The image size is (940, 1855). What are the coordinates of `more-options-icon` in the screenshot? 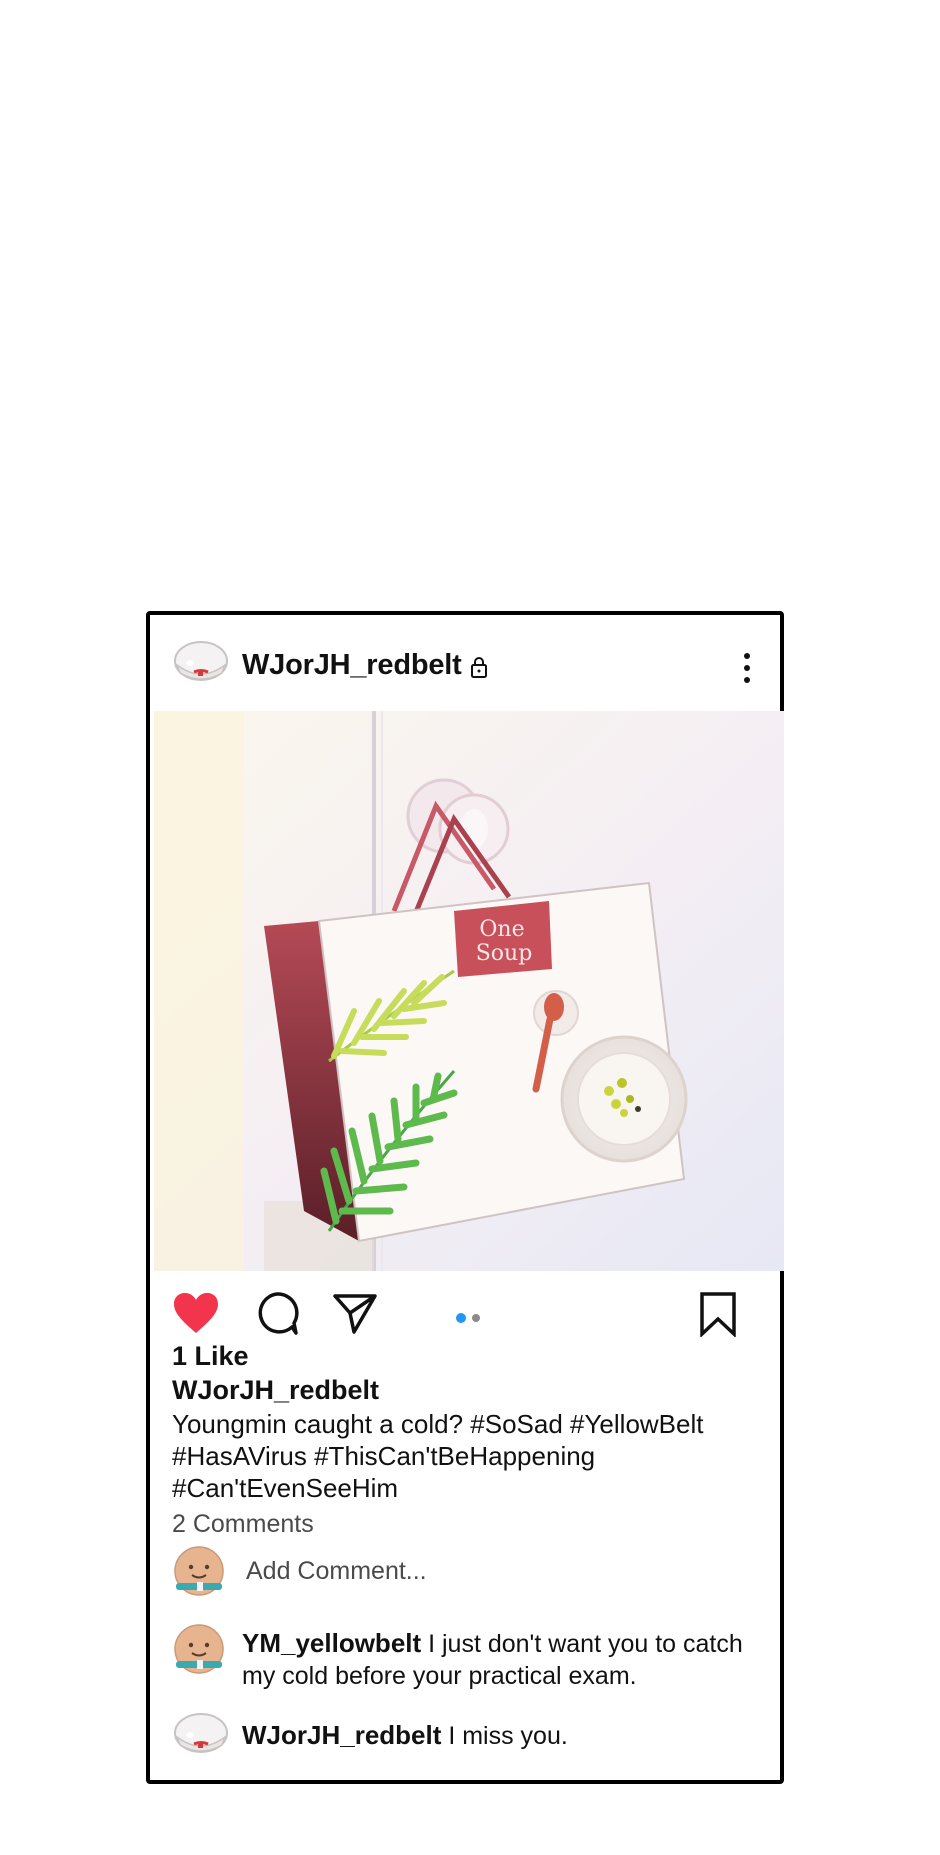 It's located at (747, 670).